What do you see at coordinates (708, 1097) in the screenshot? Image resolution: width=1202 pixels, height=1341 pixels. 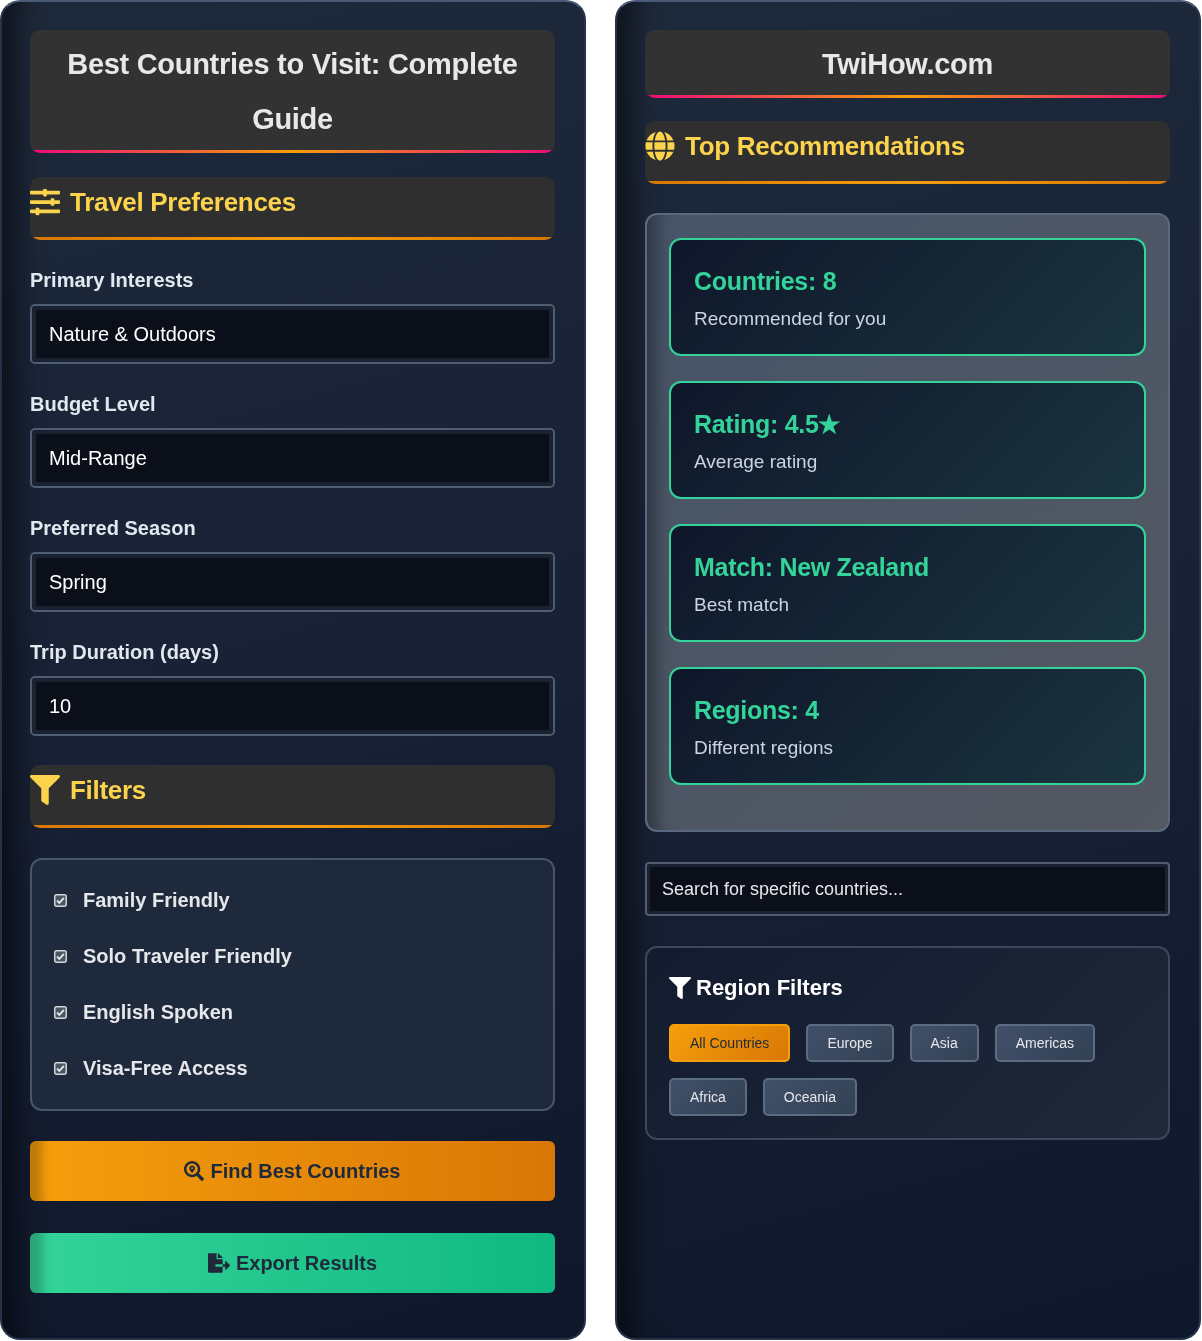 I see `region-chip: Africa` at bounding box center [708, 1097].